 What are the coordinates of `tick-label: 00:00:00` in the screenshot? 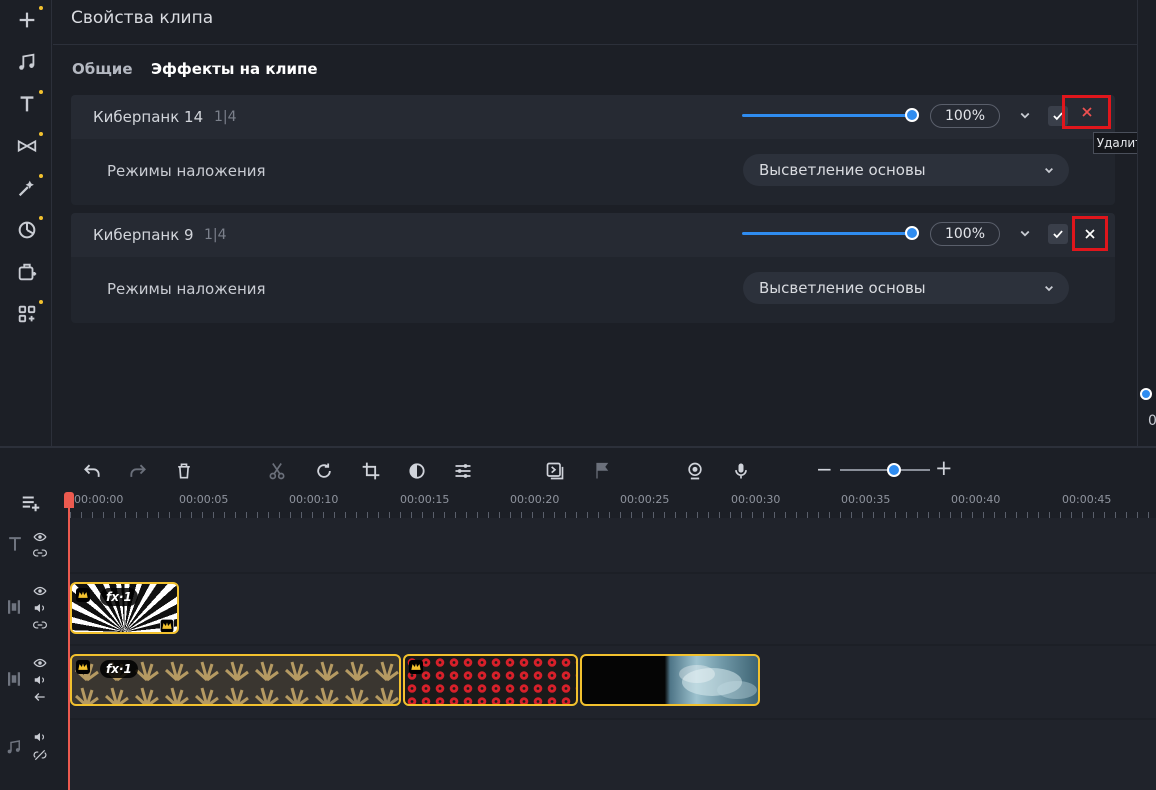 It's located at (99, 499).